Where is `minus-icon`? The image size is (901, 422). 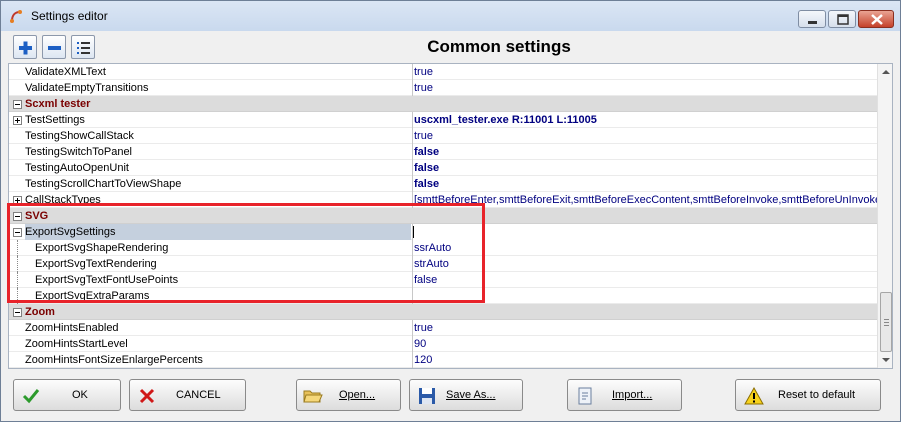 minus-icon is located at coordinates (54, 48).